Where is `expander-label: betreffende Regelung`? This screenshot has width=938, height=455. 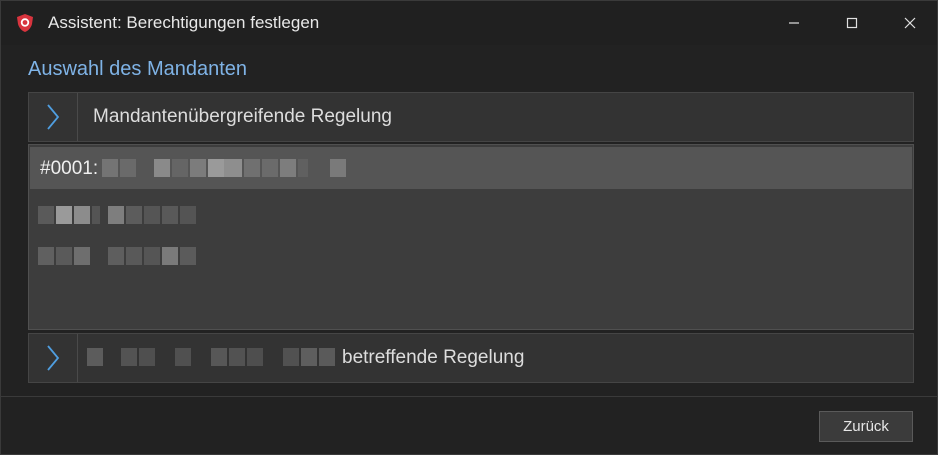
expander-label: betreffende Regelung is located at coordinates (433, 357).